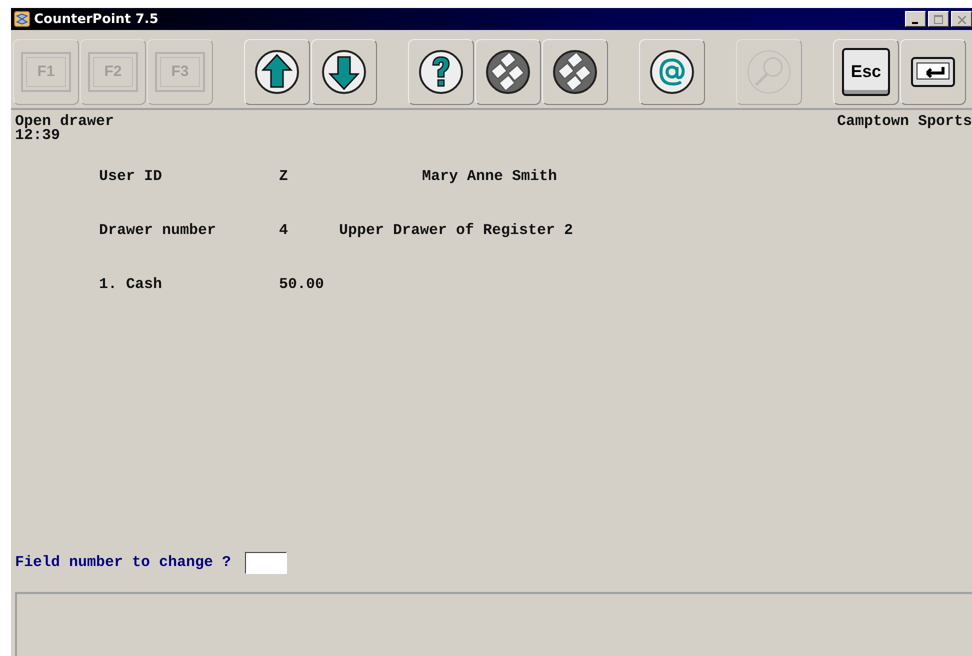 This screenshot has height=656, width=972. I want to click on app-icon, so click(22, 19).